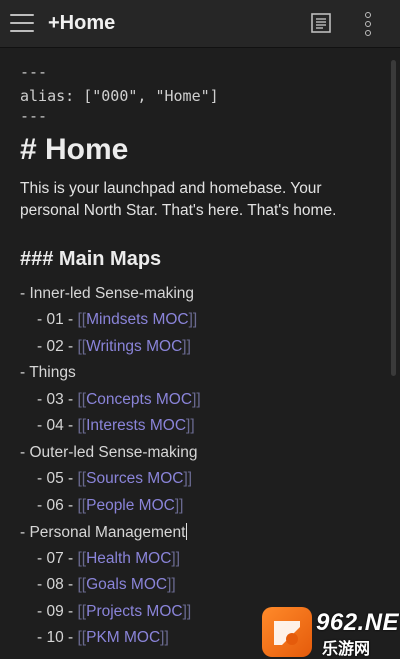 Image resolution: width=400 pixels, height=659 pixels. Describe the element at coordinates (57, 637) in the screenshot. I see `list-item-prefix: - 10 -` at that location.